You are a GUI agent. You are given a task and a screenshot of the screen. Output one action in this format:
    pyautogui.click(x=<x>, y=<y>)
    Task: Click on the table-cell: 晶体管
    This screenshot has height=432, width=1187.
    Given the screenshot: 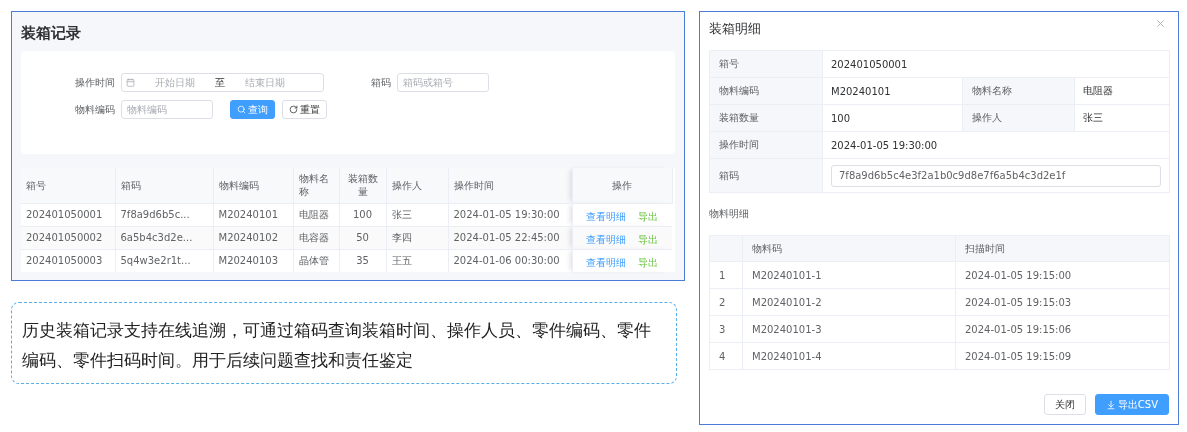 What is the action you would take?
    pyautogui.click(x=316, y=260)
    